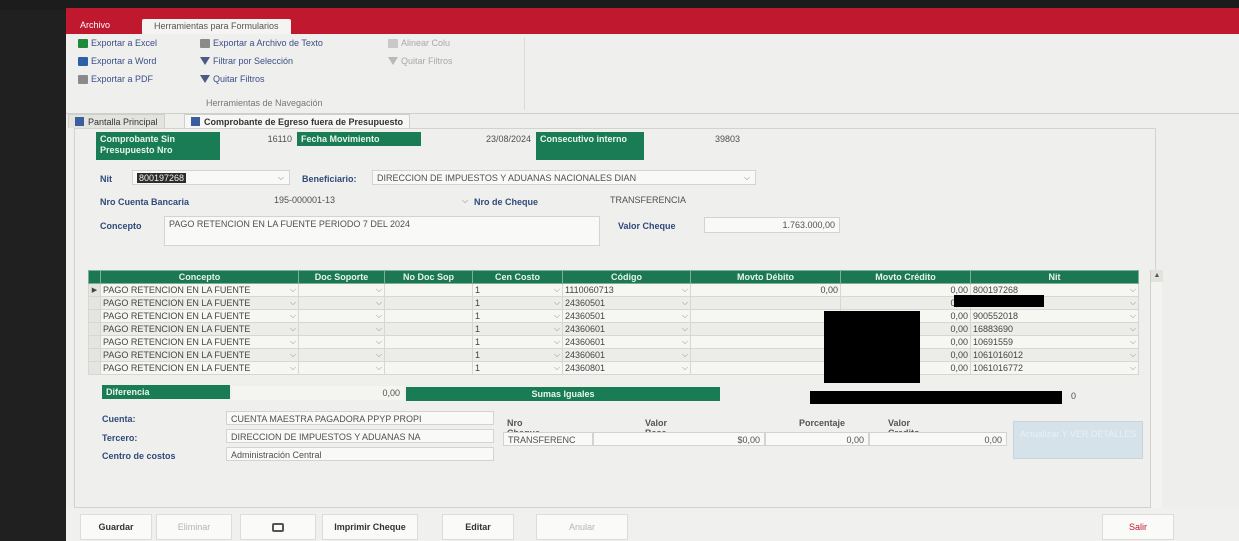 This screenshot has width=1239, height=541. Describe the element at coordinates (428, 277) in the screenshot. I see `column-header: No Doc Sop` at that location.